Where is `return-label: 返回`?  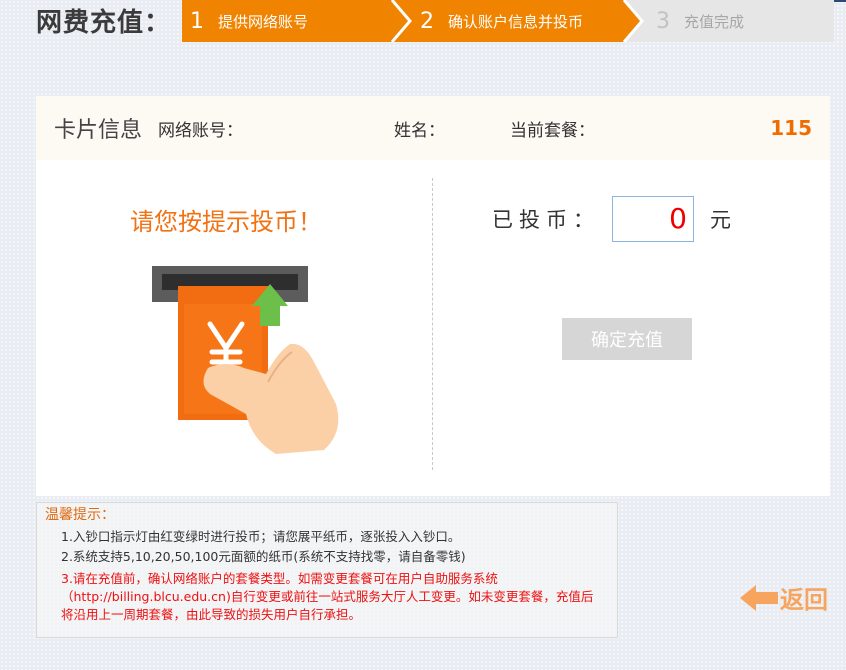
return-label: 返回 is located at coordinates (804, 600).